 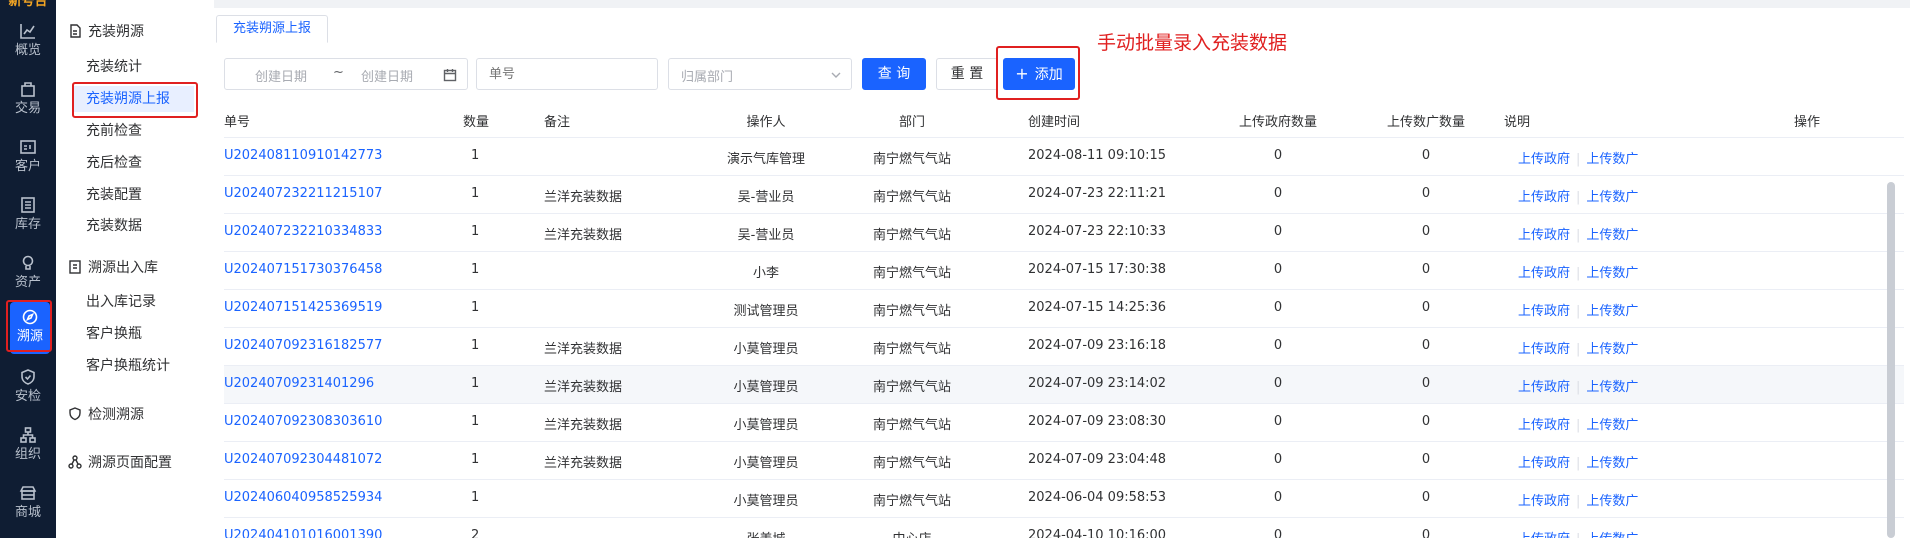 I want to click on date-range-picker: 创建日期 ~ 创建日期, so click(x=346, y=74).